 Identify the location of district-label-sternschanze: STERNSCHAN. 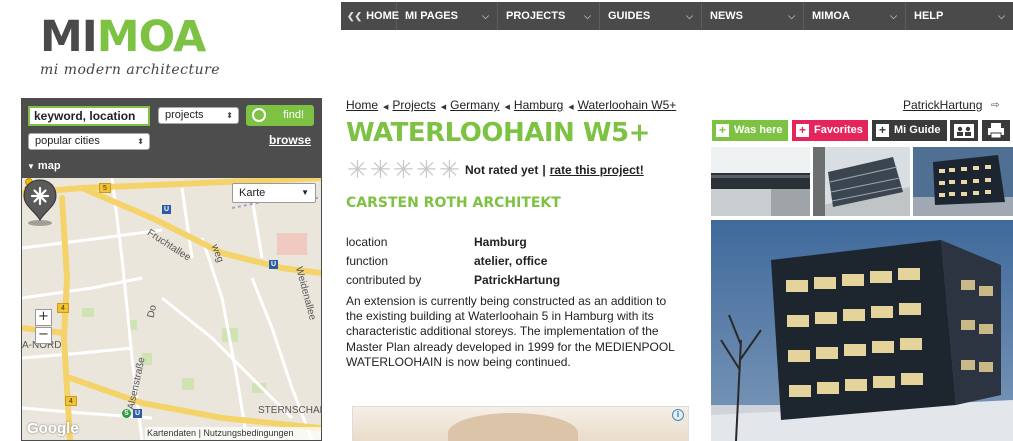
(289, 410).